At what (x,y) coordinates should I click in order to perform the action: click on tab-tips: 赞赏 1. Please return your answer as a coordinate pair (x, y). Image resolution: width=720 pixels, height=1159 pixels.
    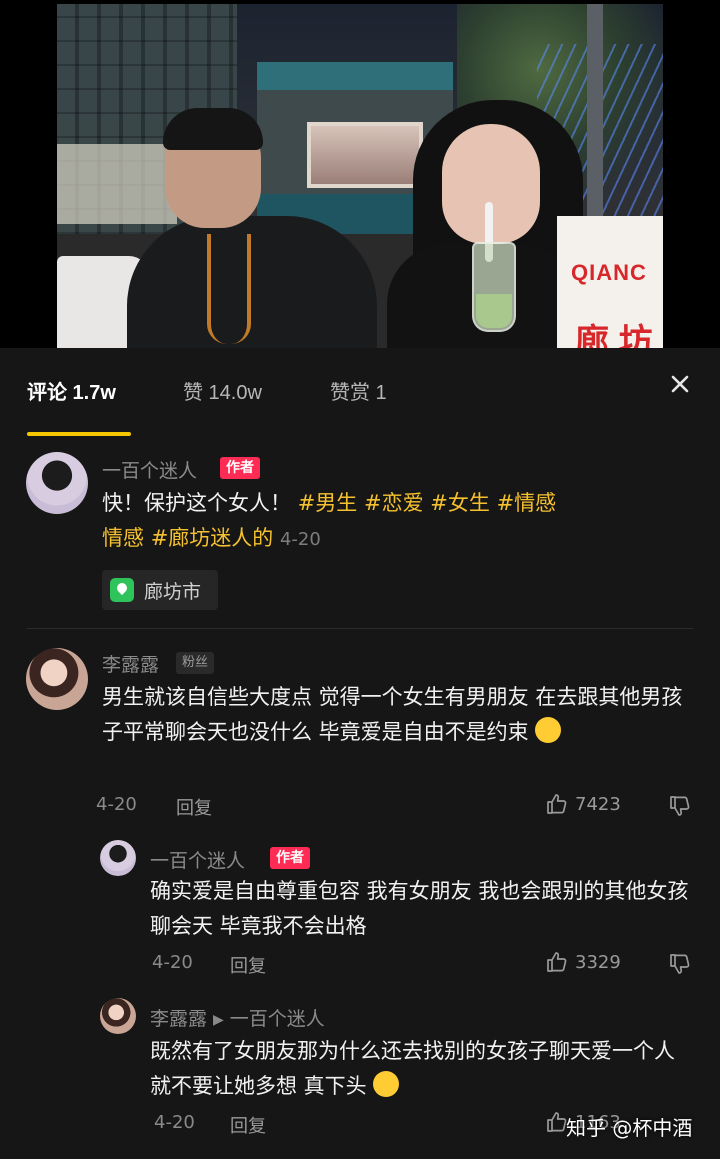
    Looking at the image, I should click on (358, 390).